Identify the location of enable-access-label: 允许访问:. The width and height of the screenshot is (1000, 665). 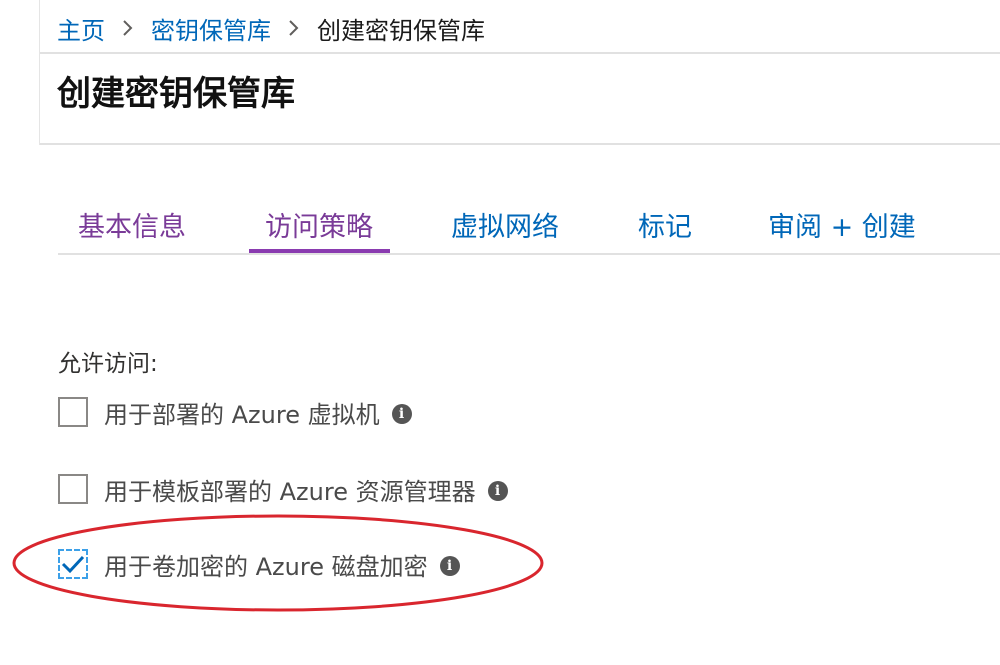
(108, 364).